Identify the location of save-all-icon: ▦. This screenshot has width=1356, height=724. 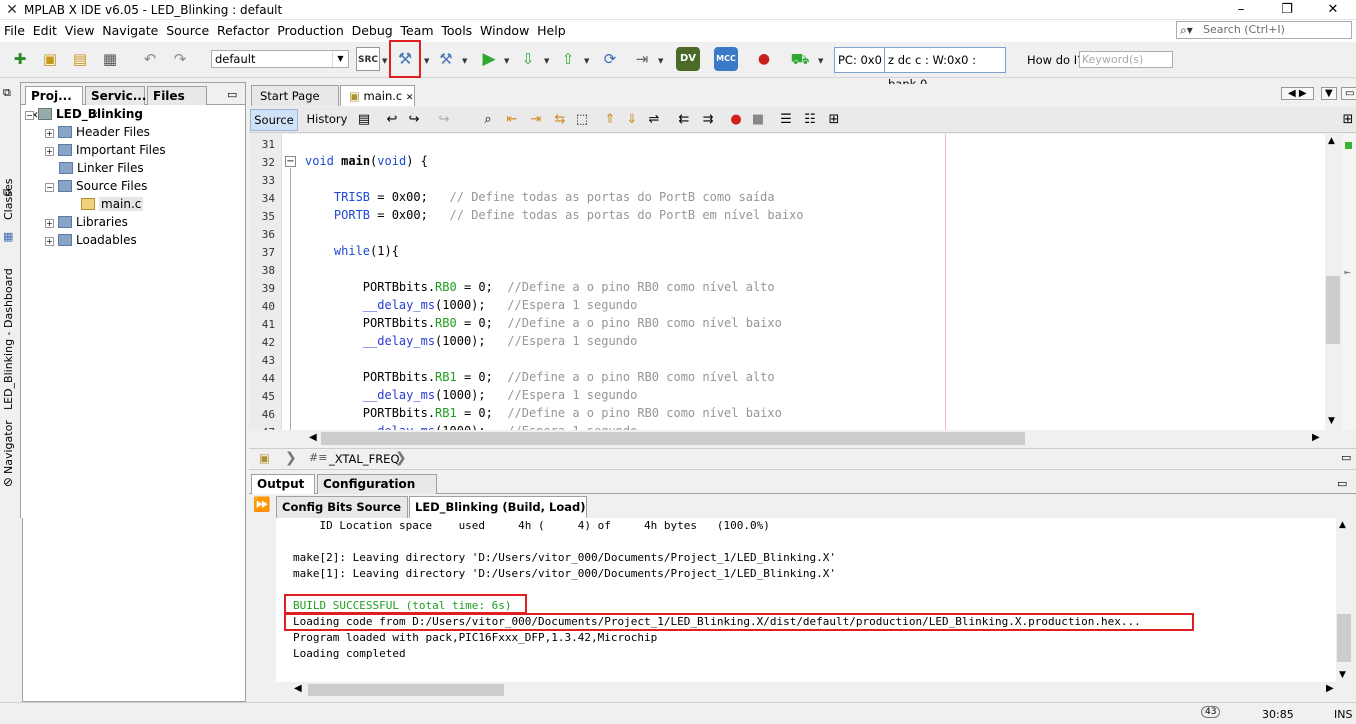
(110, 59).